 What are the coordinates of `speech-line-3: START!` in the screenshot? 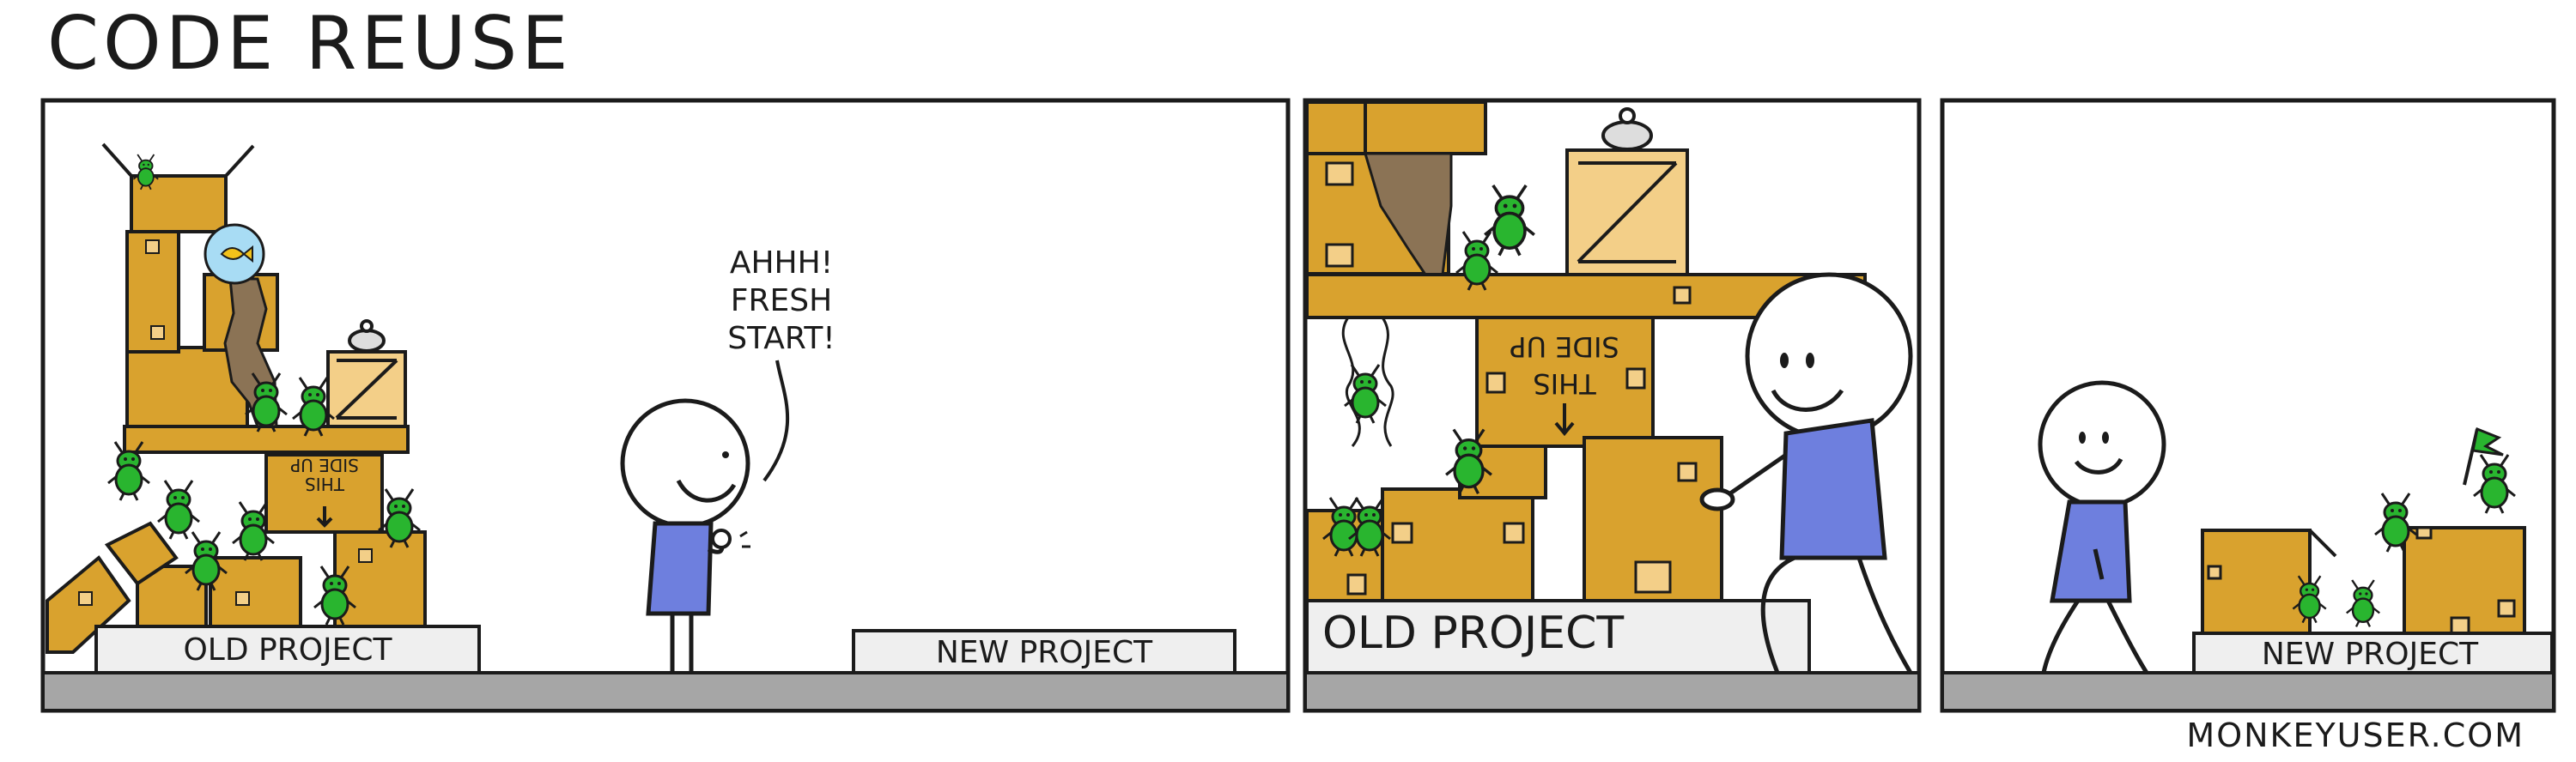 It's located at (781, 338).